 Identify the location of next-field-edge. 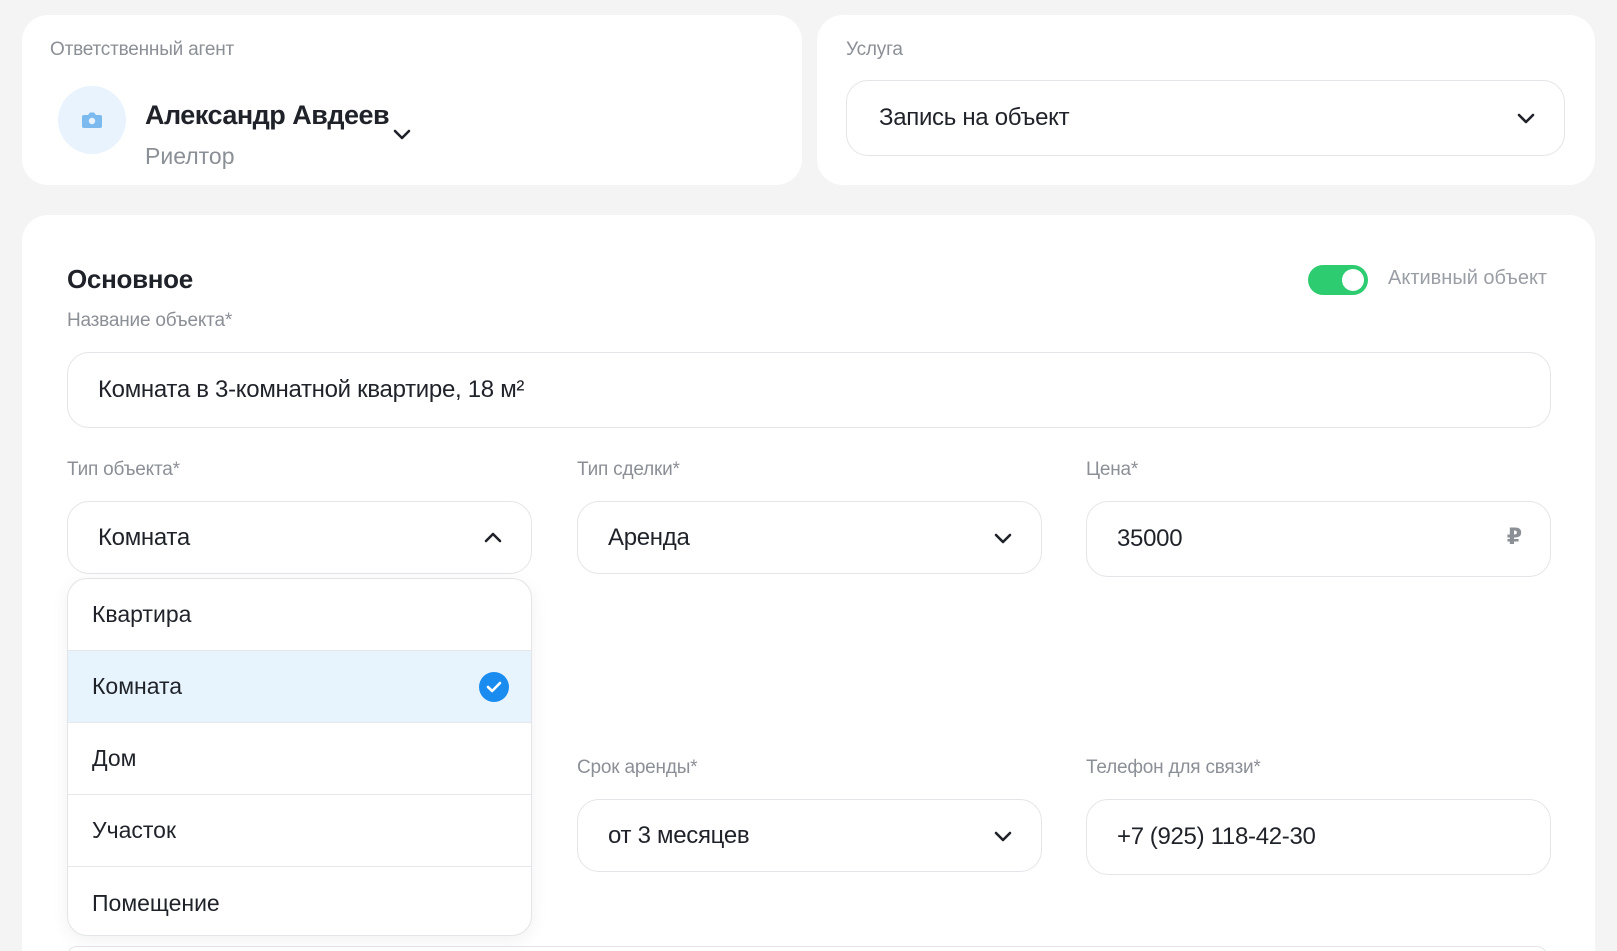
(807, 948).